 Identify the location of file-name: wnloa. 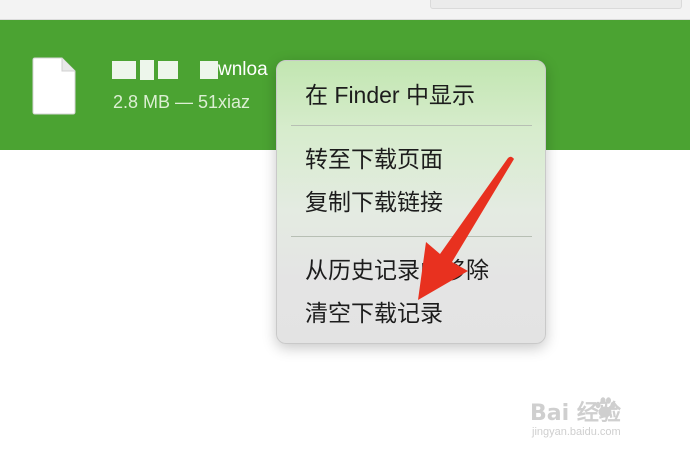
(190, 70).